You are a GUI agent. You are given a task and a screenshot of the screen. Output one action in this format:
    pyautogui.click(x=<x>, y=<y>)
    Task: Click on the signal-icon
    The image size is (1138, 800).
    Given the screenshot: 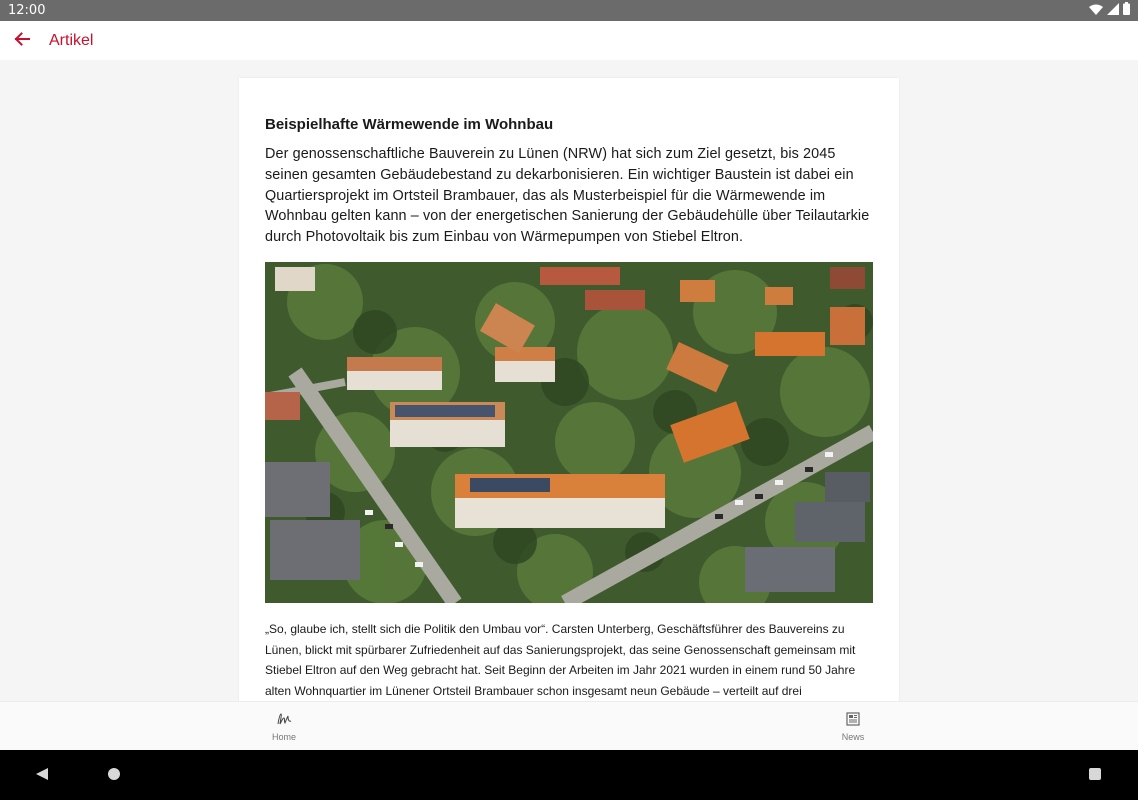 What is the action you would take?
    pyautogui.click(x=1113, y=11)
    